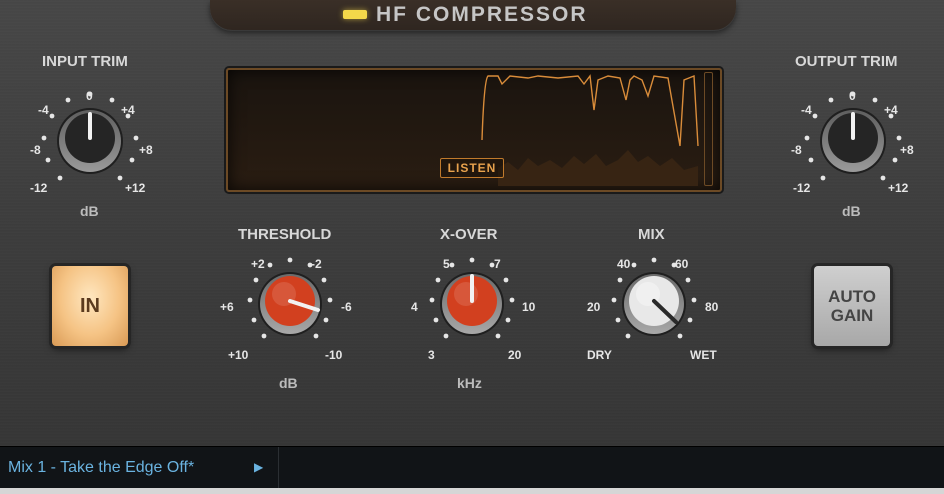 The height and width of the screenshot is (494, 944). Describe the element at coordinates (431, 355) in the screenshot. I see `xover-tick: 3` at that location.